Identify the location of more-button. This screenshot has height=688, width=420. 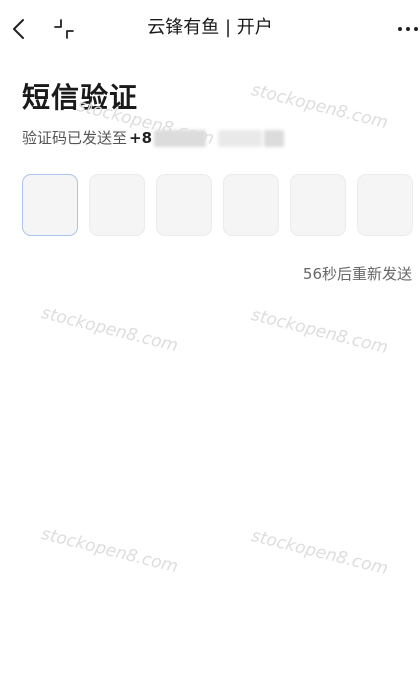
(406, 29).